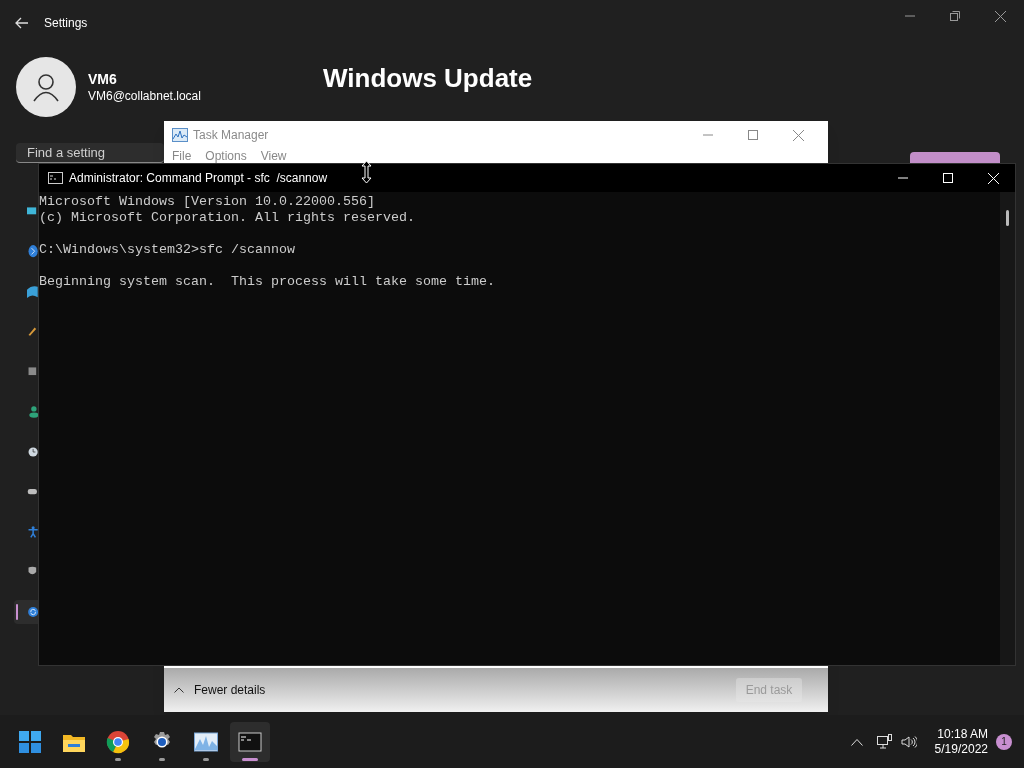 The image size is (1024, 768). Describe the element at coordinates (273, 156) in the screenshot. I see `menu-item: View` at that location.